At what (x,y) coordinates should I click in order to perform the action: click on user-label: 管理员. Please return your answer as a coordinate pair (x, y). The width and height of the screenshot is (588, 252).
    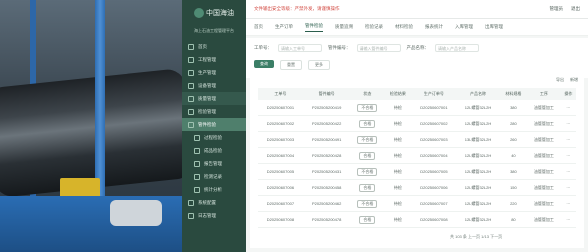
    Looking at the image, I should click on (557, 9).